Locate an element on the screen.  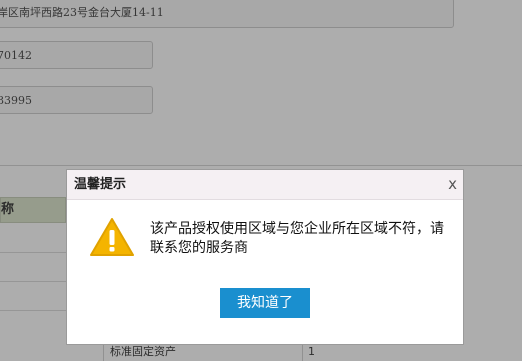
dialog-message: 该产品授权使用区域与您企业所在区域不符，请联系您的服务商 is located at coordinates (297, 238).